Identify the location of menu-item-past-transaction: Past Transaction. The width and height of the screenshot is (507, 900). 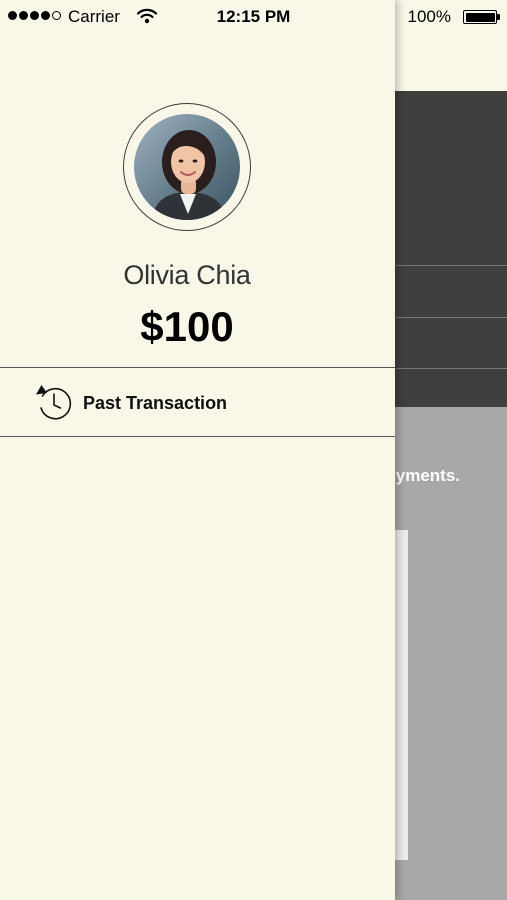
(197, 402).